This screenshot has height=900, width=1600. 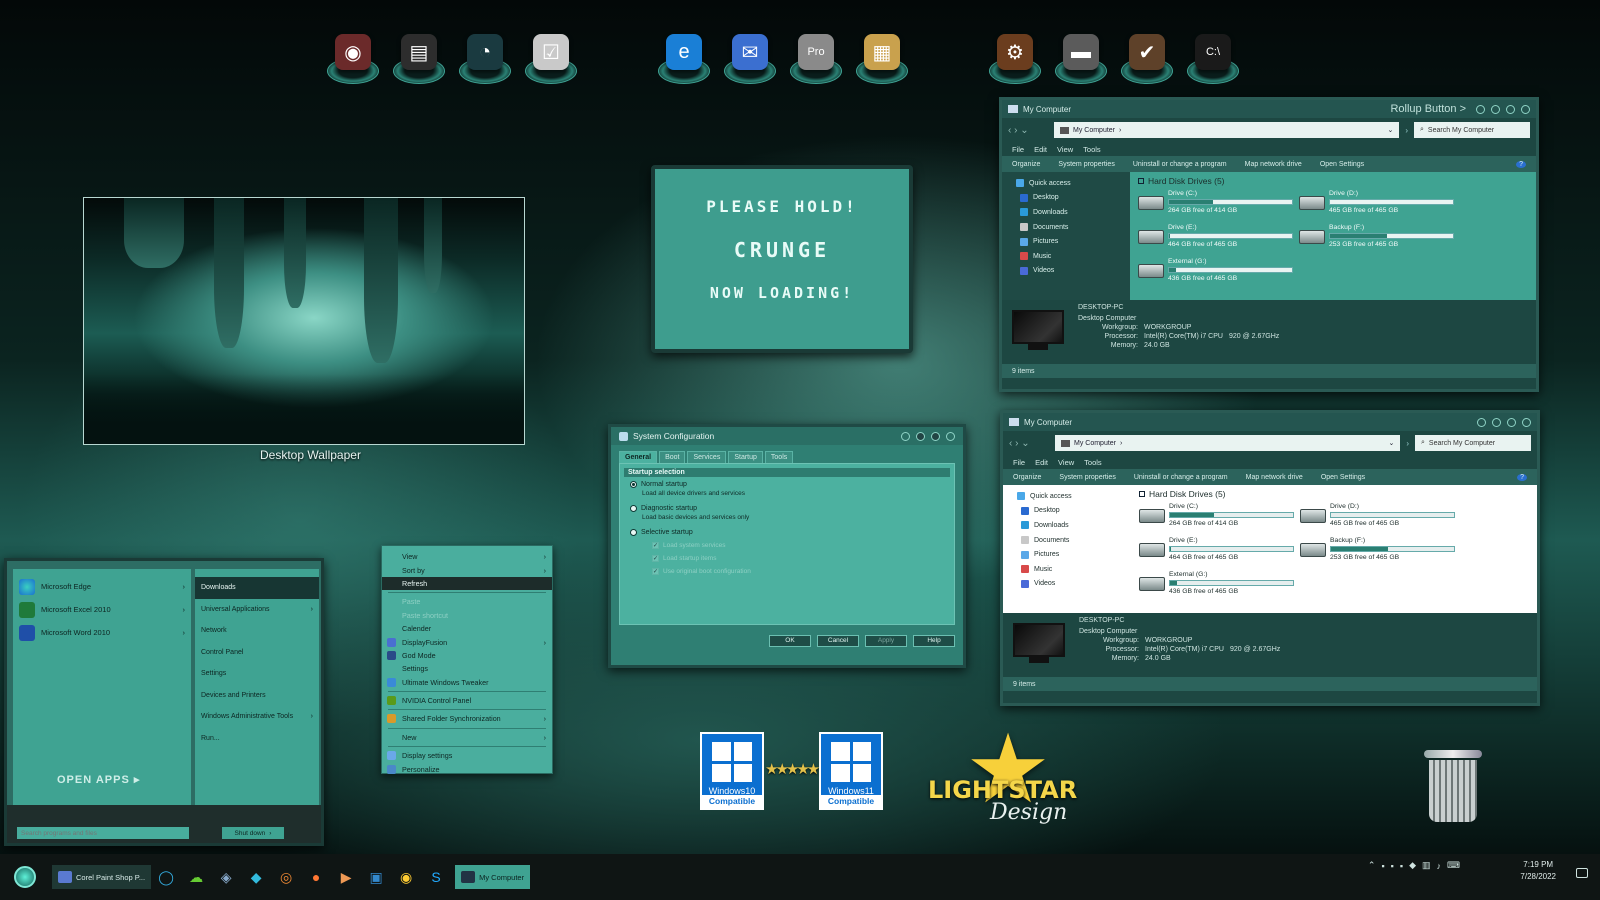 I want to click on tray-expand-icon: ⌃, so click(x=1372, y=865).